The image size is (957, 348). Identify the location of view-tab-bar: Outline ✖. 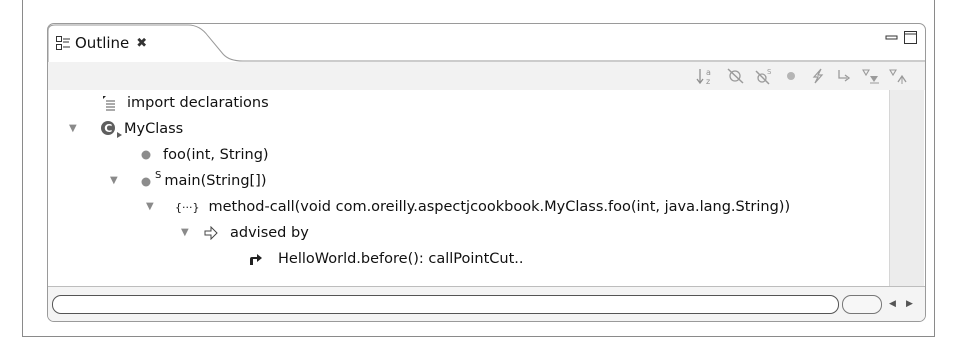
(486, 43).